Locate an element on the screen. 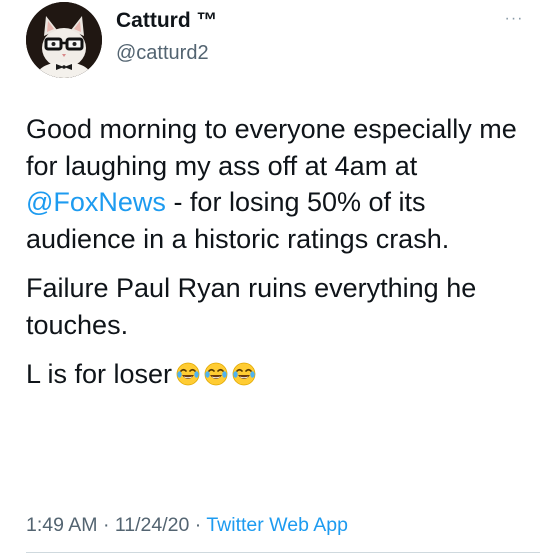 Image resolution: width=540 pixels, height=560 pixels. mention-link: @FoxNews is located at coordinates (96, 202).